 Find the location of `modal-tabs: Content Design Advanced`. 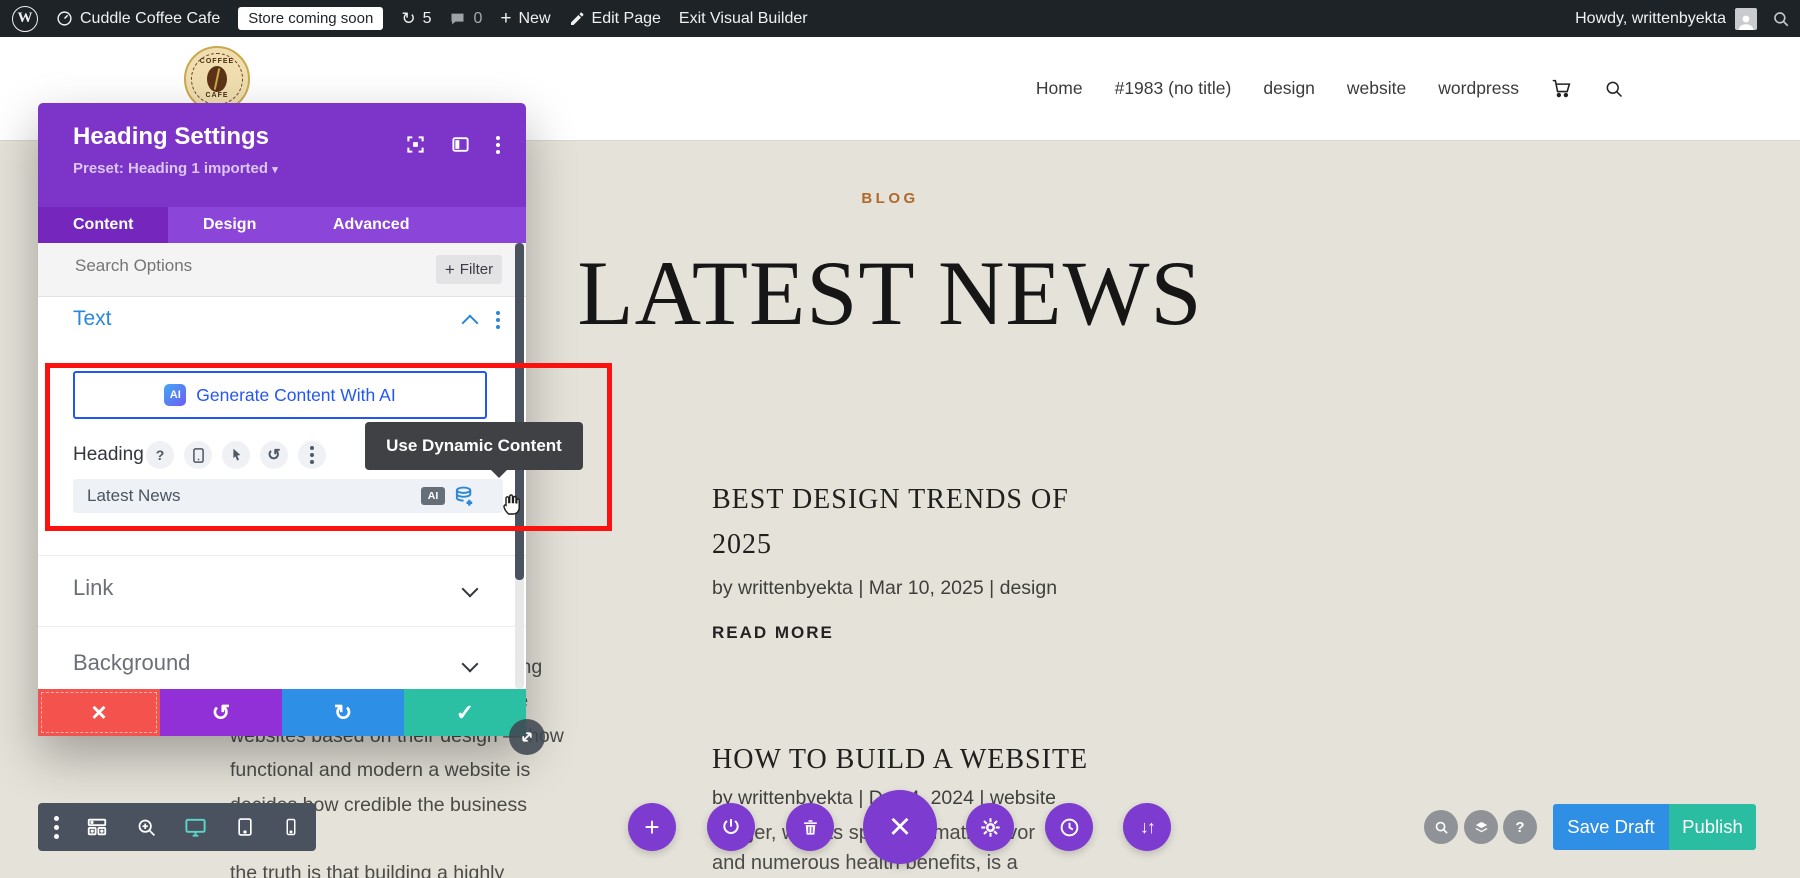

modal-tabs: Content Design Advanced is located at coordinates (282, 225).